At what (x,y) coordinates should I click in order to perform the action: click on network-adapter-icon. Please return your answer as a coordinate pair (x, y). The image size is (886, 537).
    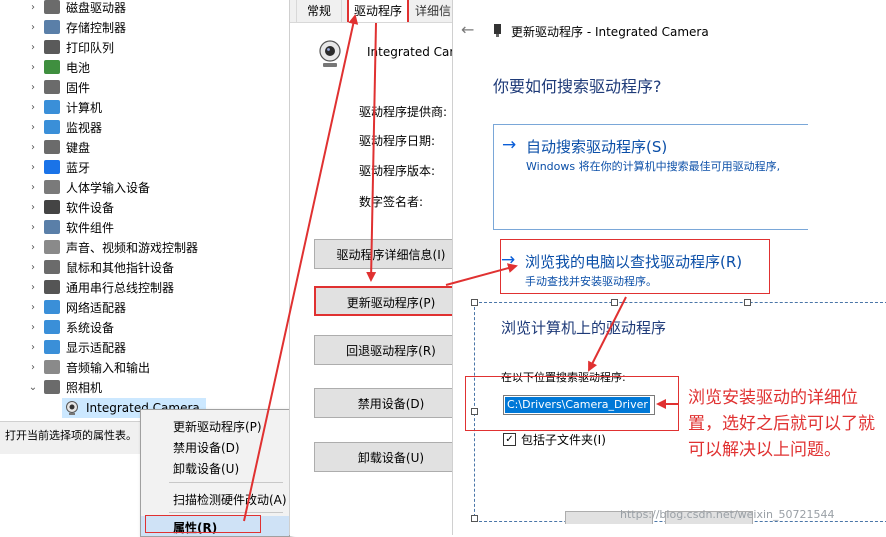
    Looking at the image, I should click on (52, 307).